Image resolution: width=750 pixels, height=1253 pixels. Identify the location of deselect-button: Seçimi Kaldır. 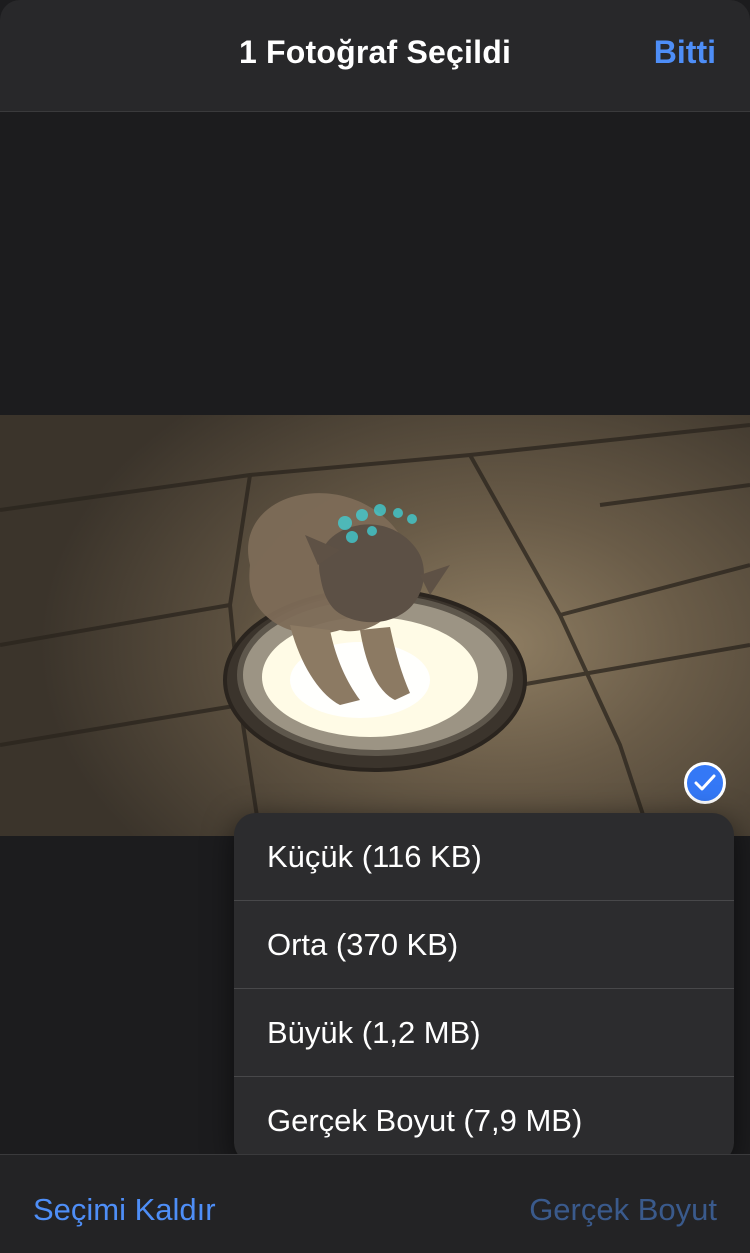
(124, 1210).